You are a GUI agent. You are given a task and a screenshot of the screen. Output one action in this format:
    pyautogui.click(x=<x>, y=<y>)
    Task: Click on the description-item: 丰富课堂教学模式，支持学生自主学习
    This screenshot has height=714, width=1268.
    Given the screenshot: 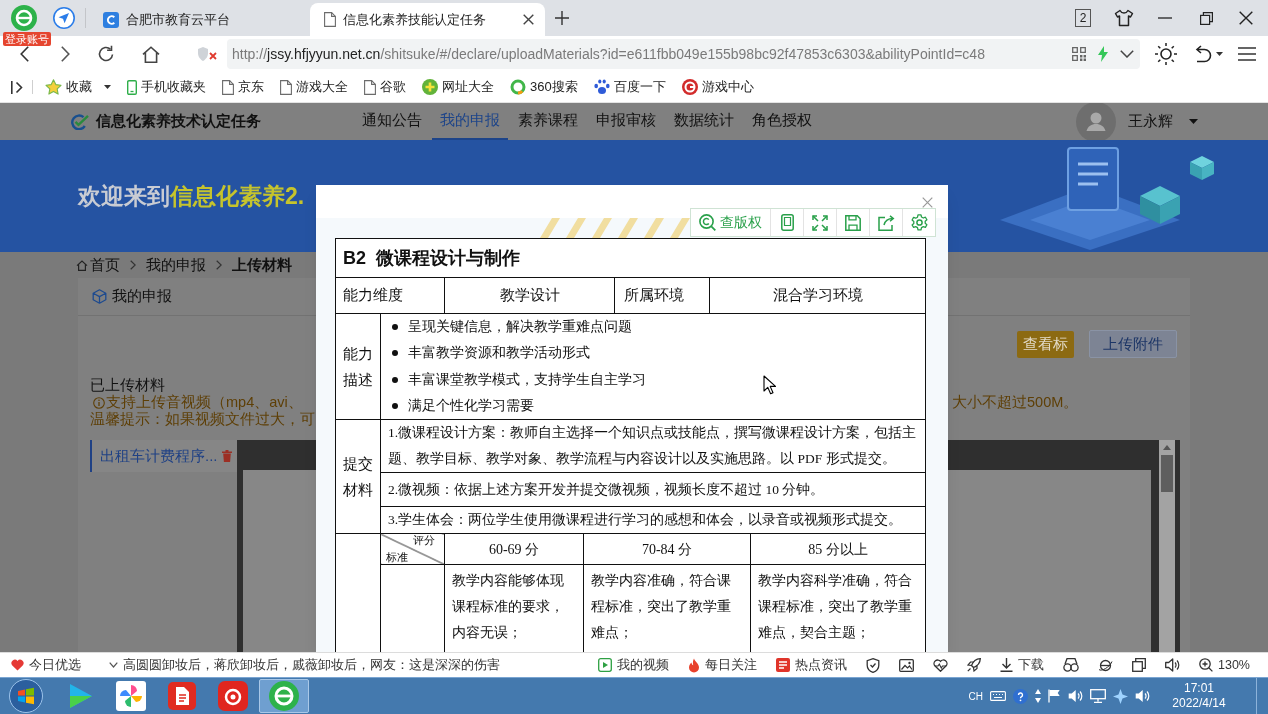 What is the action you would take?
    pyautogui.click(x=527, y=379)
    